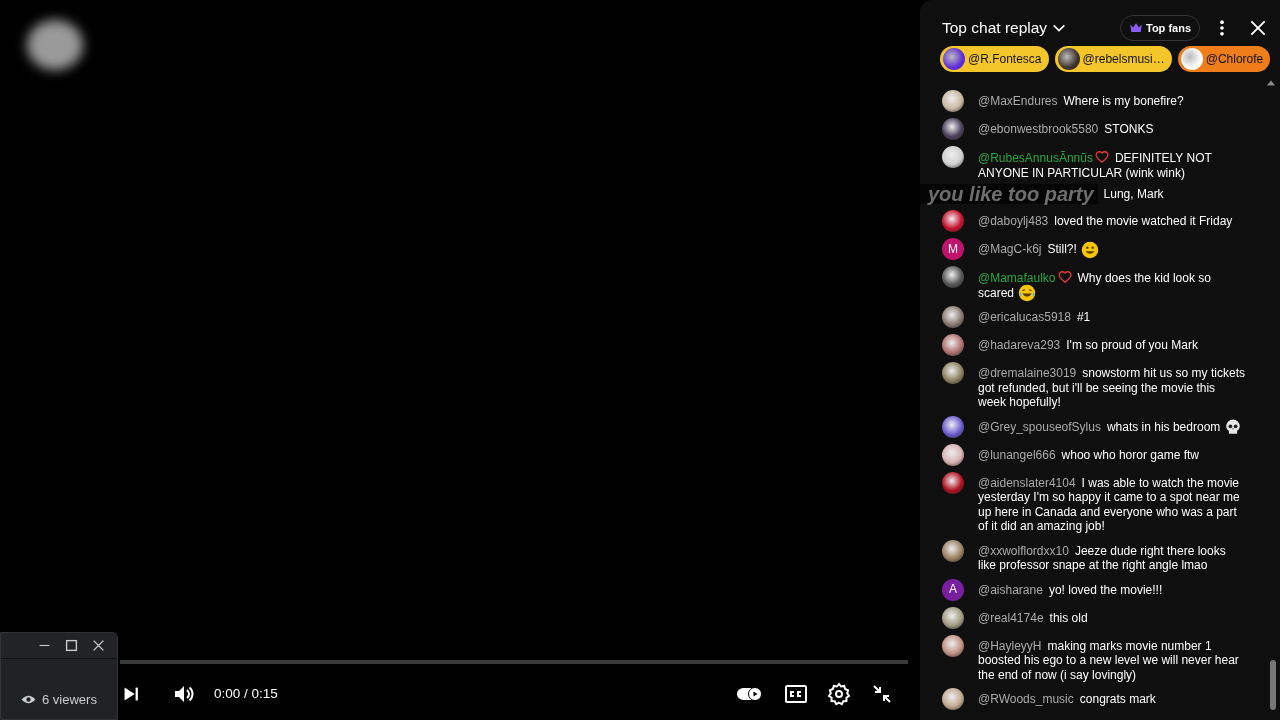 Image resolution: width=1280 pixels, height=720 pixels. What do you see at coordinates (246, 693) in the screenshot?
I see `time-display: 0:00 / 0:15` at bounding box center [246, 693].